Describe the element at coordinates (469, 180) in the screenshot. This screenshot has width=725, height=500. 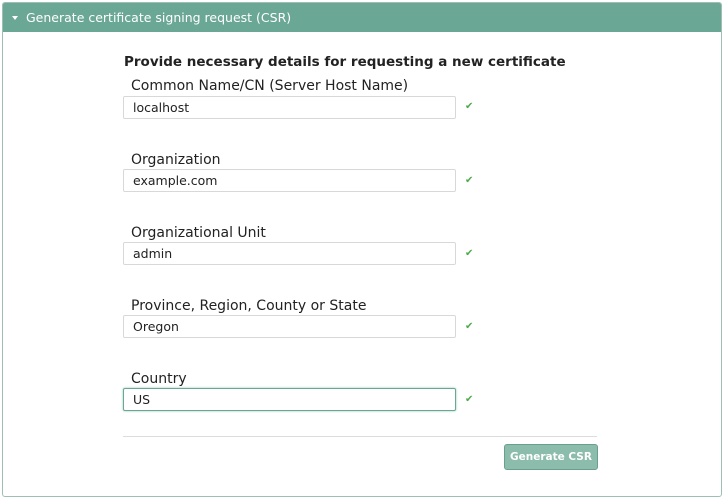
I see `organization-check-icon: ✔` at that location.